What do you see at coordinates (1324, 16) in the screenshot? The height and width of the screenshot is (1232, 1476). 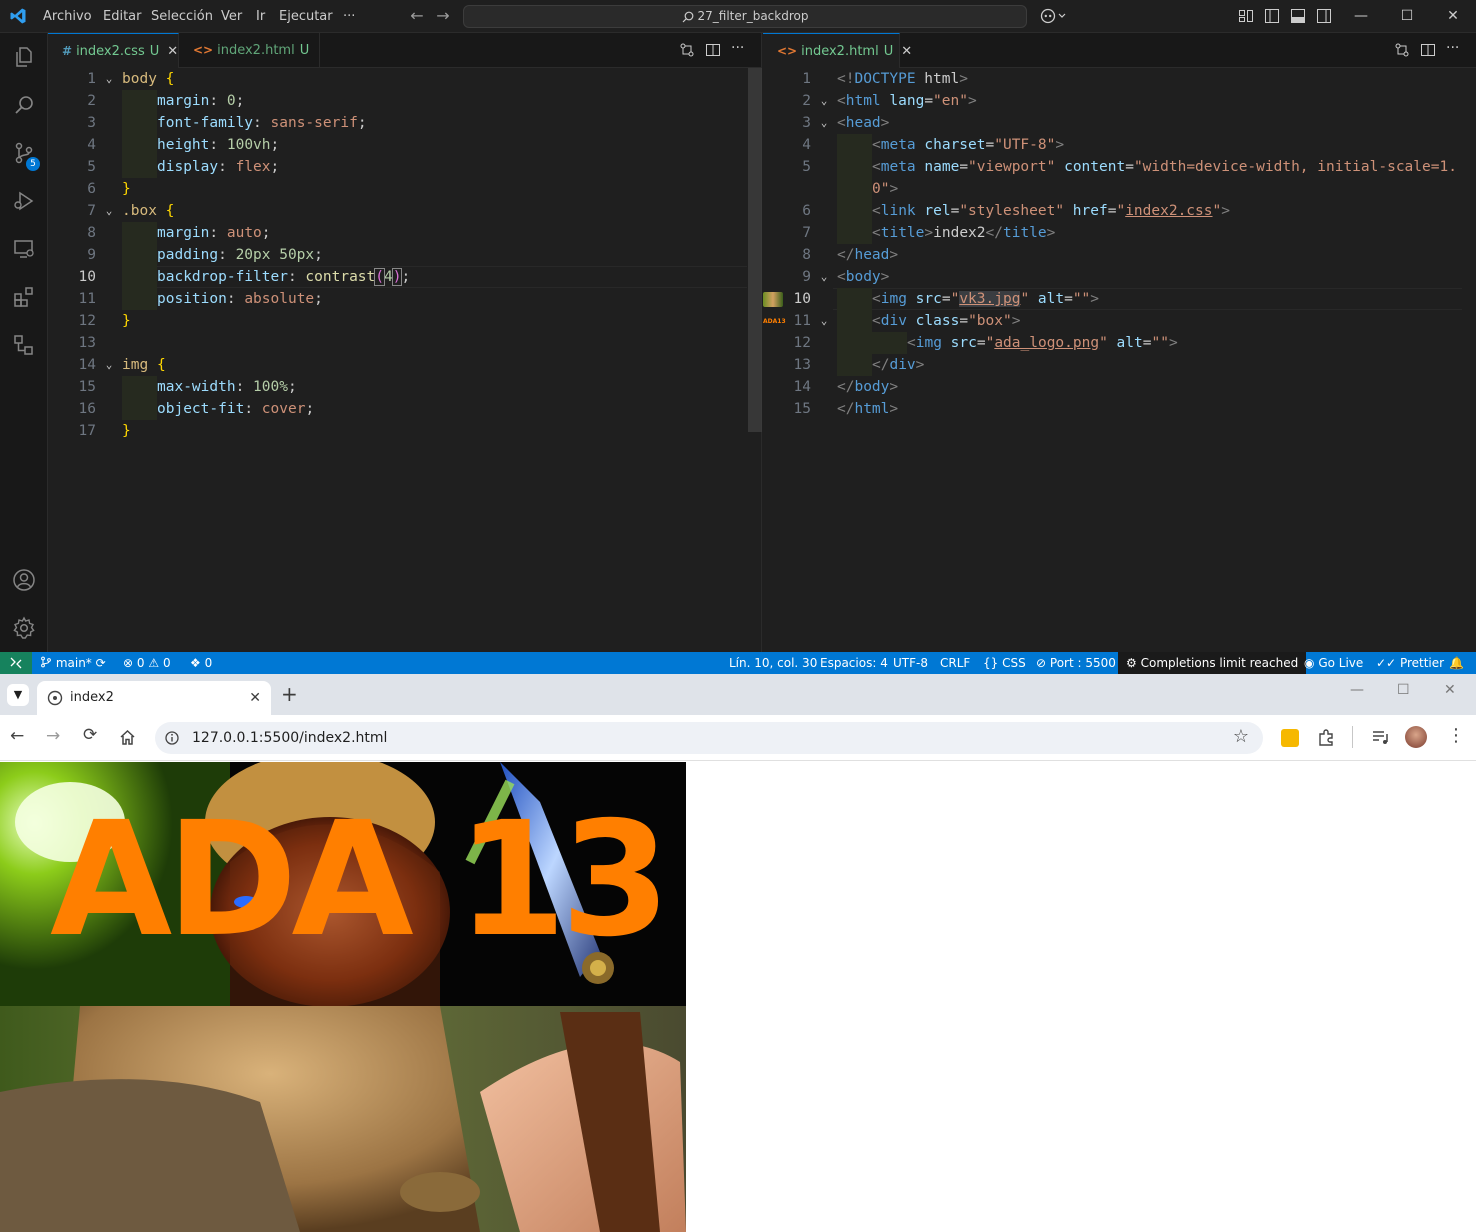 I see `toggle-secondary-sidebar-icon` at bounding box center [1324, 16].